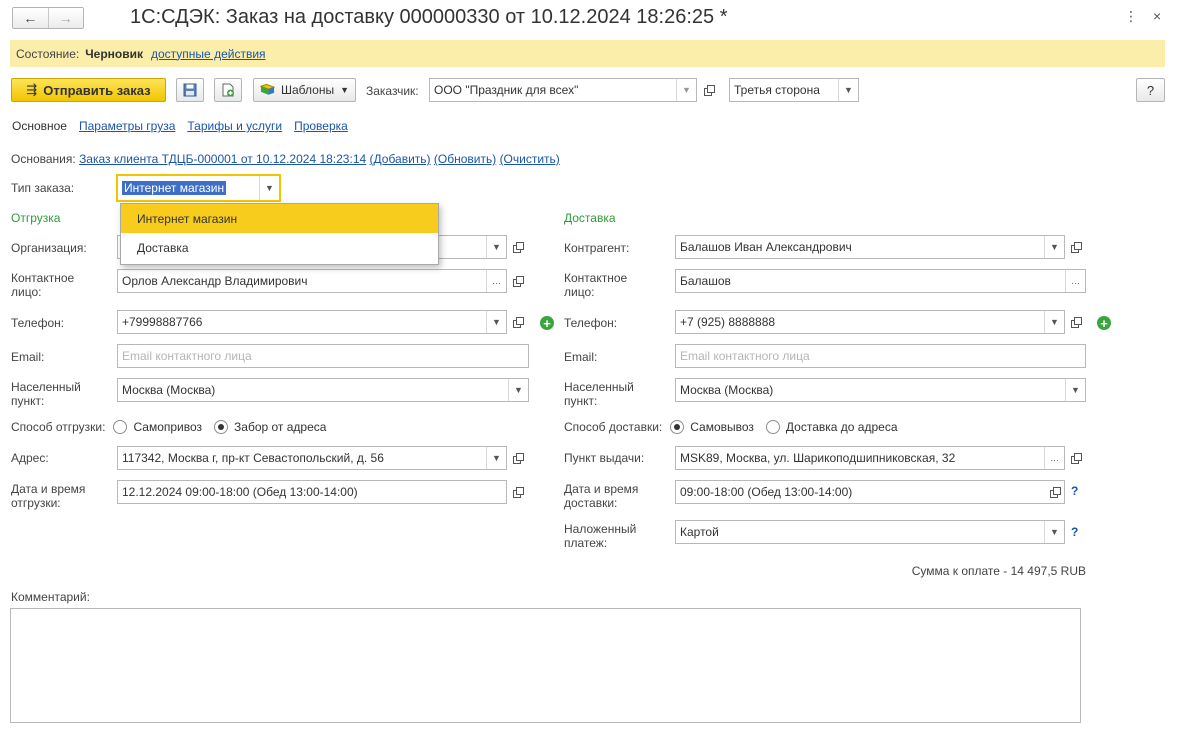 This screenshot has height=736, width=1177. What do you see at coordinates (880, 356) in the screenshot?
I see `delivery-email-field: Email контактного лица` at bounding box center [880, 356].